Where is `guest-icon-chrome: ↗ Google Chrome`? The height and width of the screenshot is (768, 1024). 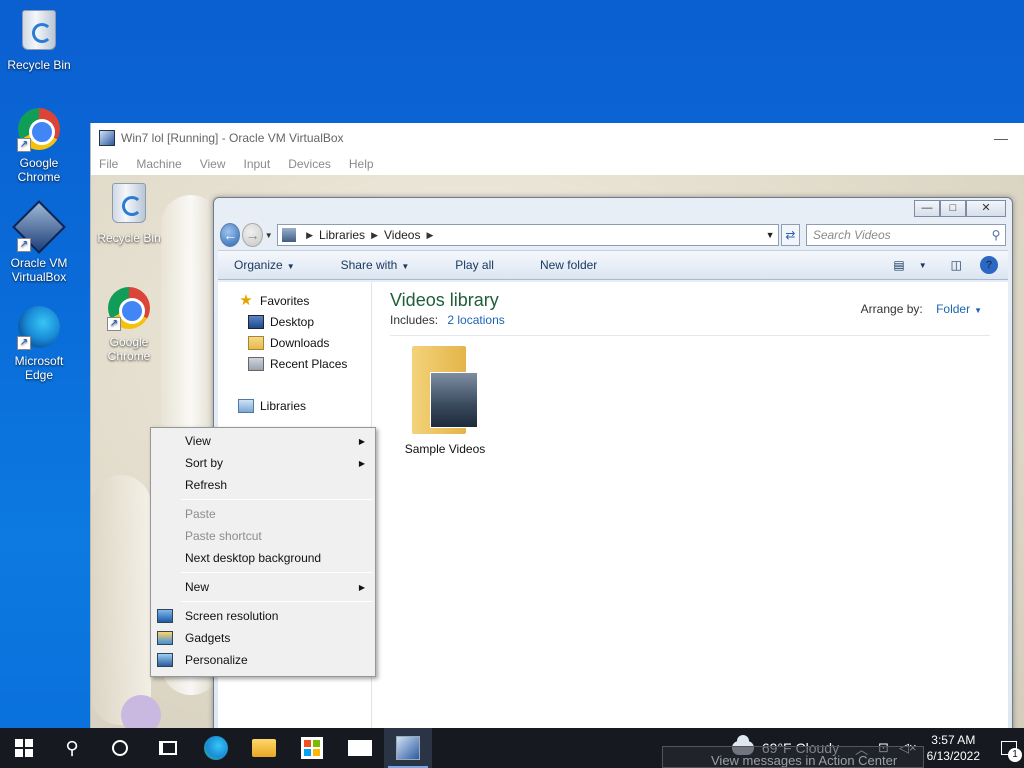 guest-icon-chrome: ↗ Google Chrome is located at coordinates (129, 325).